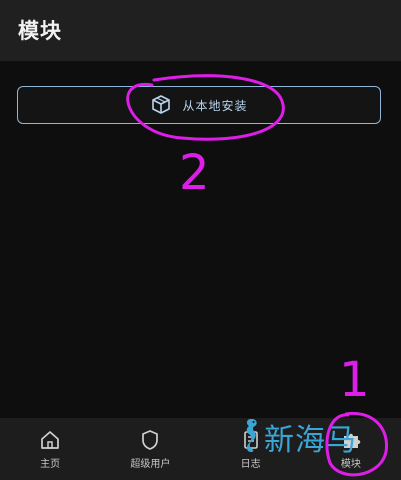 The height and width of the screenshot is (480, 401). I want to click on install-button-label: 从本地安装, so click(215, 105).